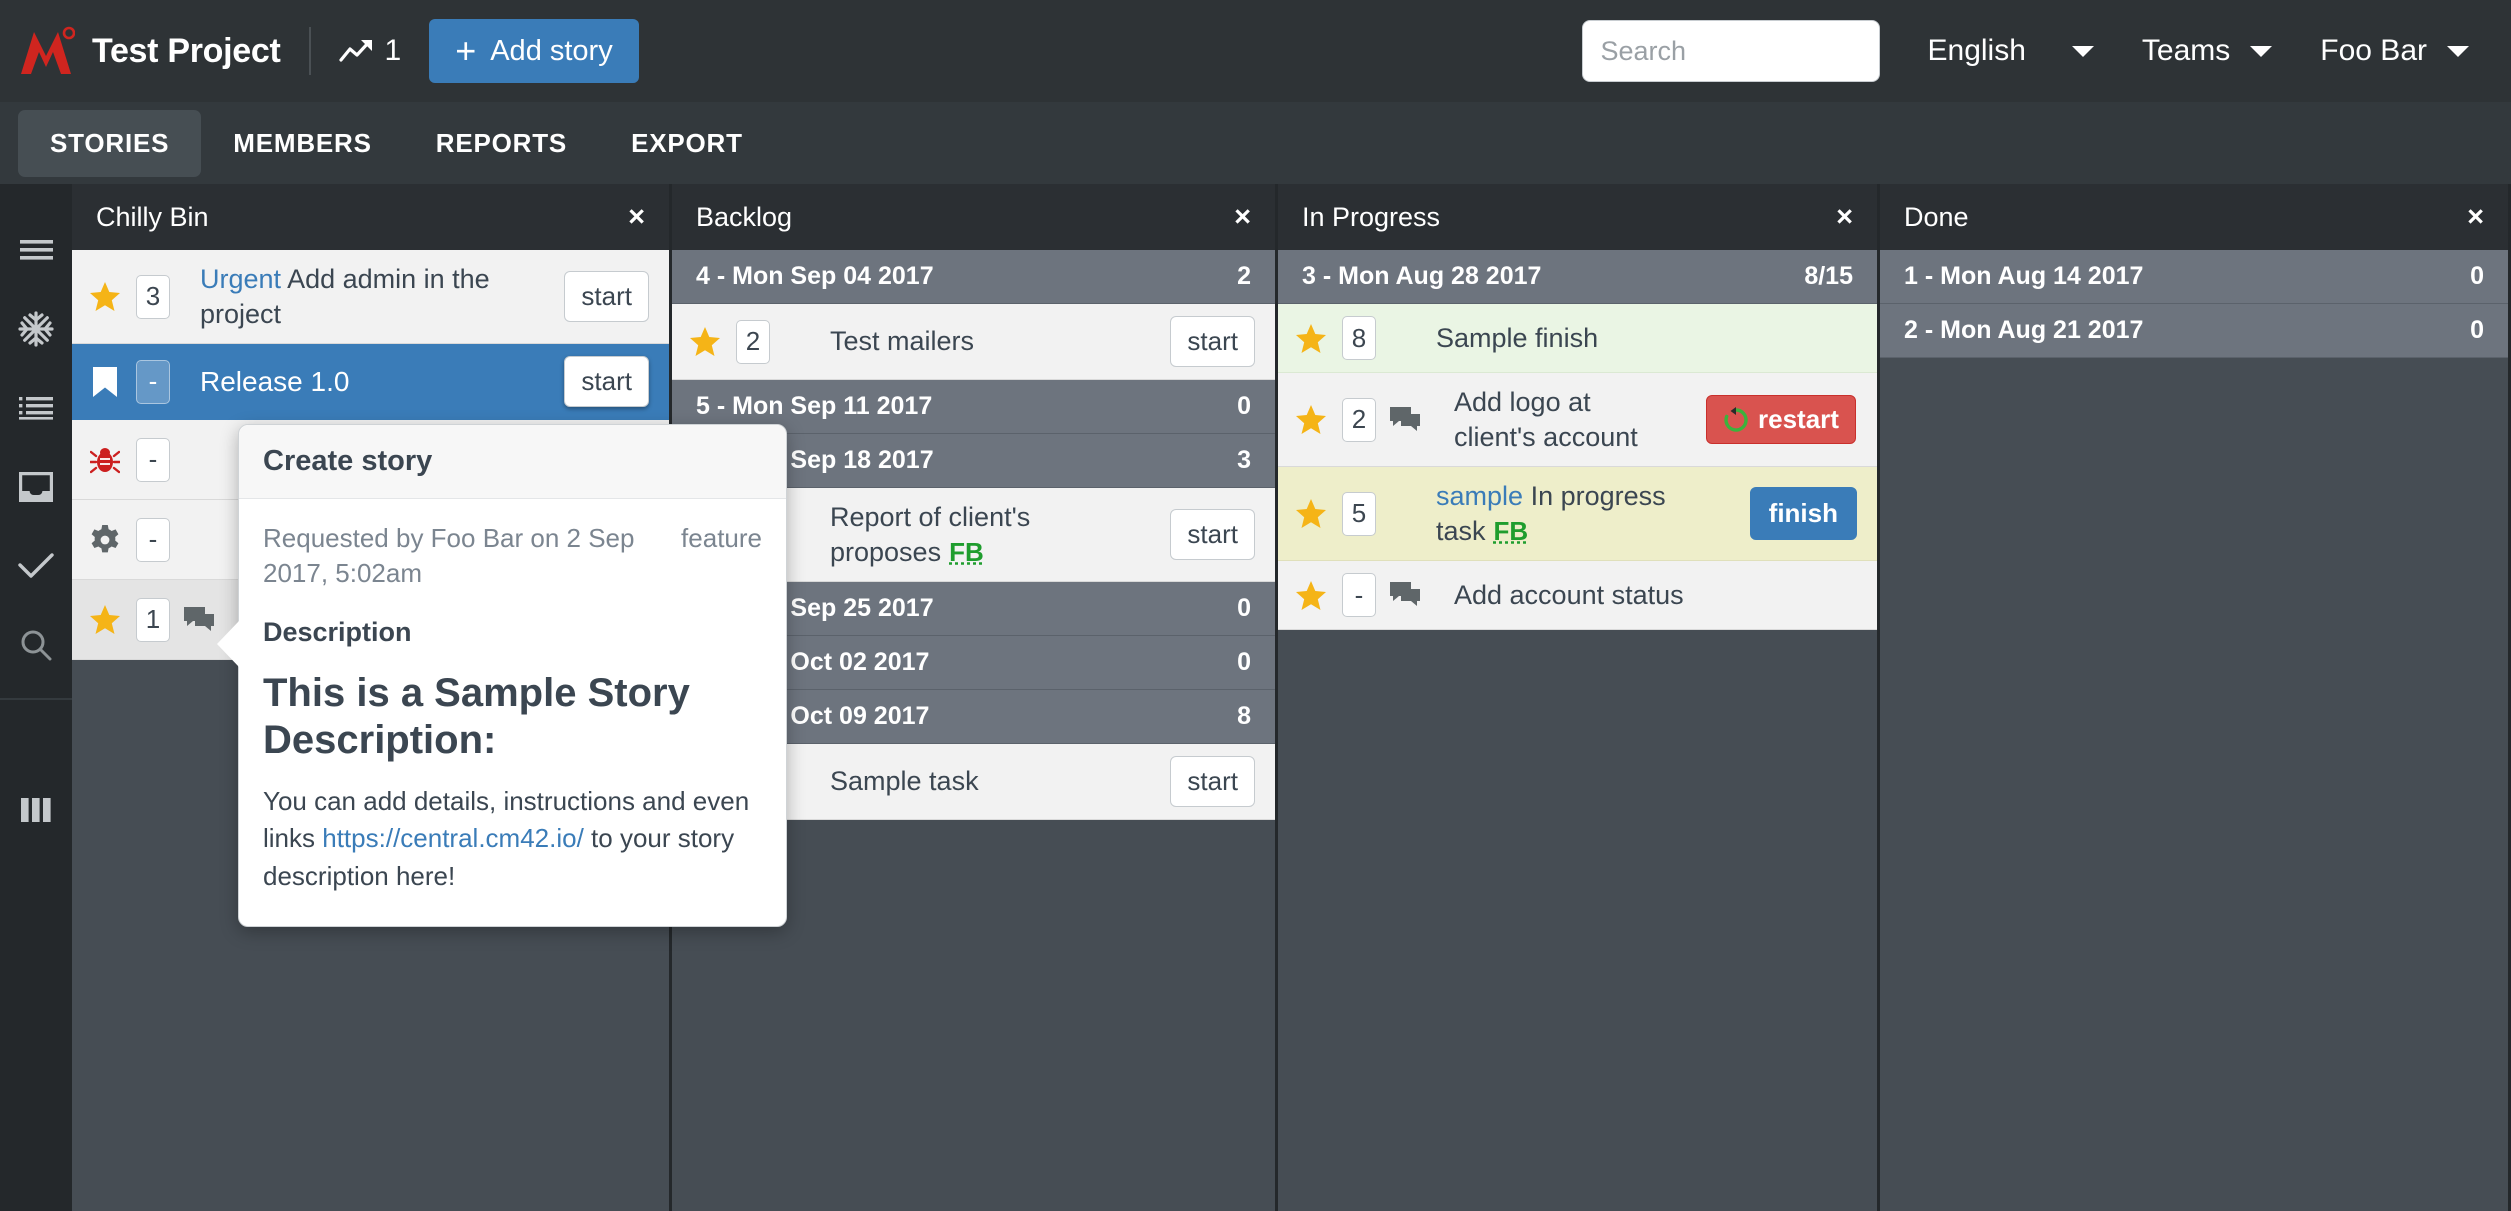 The width and height of the screenshot is (2511, 1211). Describe the element at coordinates (904, 781) in the screenshot. I see `story-title: Sample task` at that location.